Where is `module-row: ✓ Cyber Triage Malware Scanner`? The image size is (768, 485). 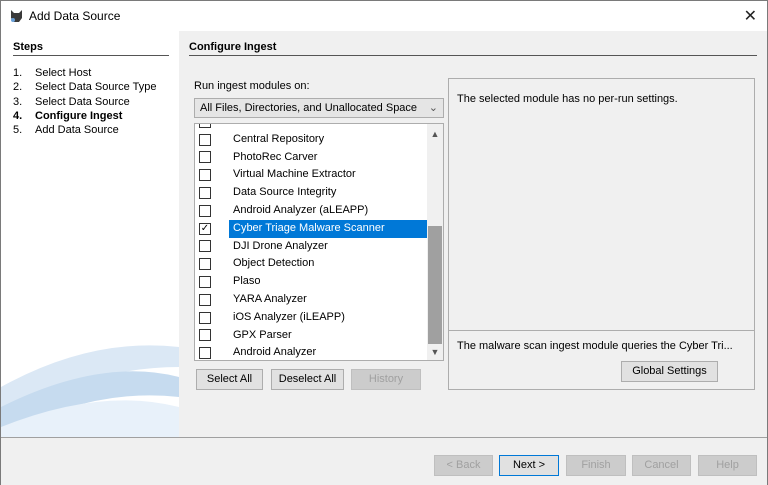 module-row: ✓ Cyber Triage Malware Scanner is located at coordinates (311, 228).